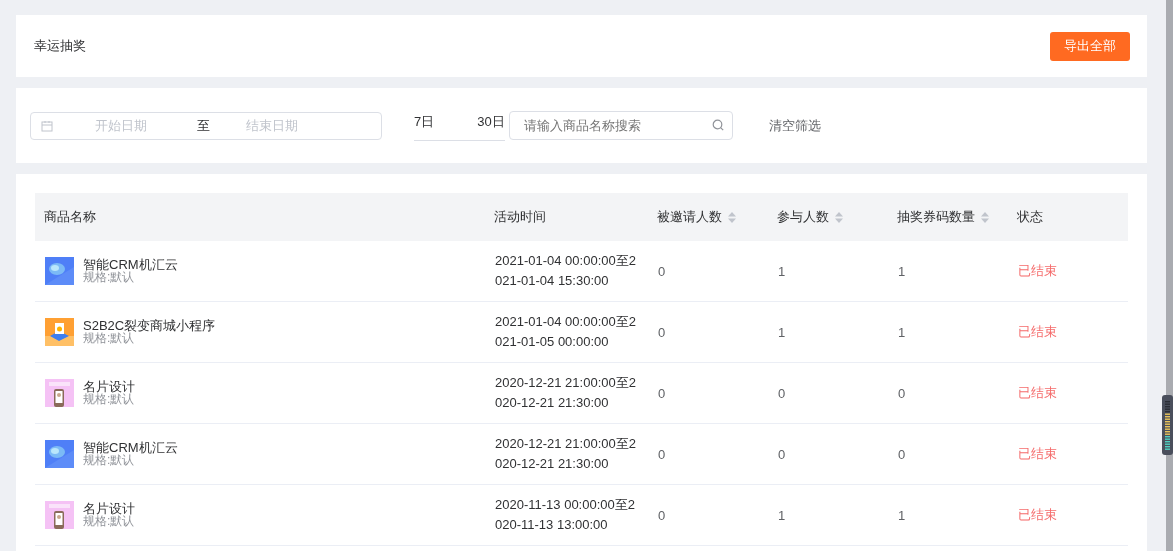 The width and height of the screenshot is (1173, 551). Describe the element at coordinates (491, 121) in the screenshot. I see `quick-range-tab: 30日` at that location.